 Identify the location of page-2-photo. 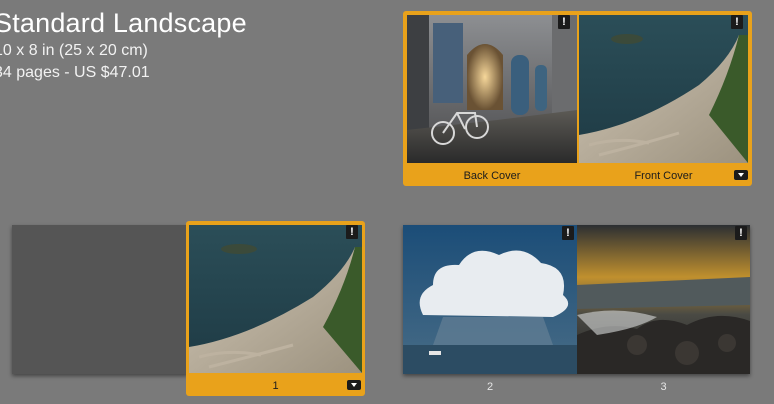
(490, 299).